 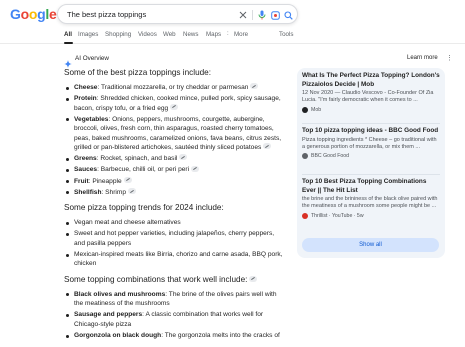 I want to click on clear-icon, so click(x=243, y=15).